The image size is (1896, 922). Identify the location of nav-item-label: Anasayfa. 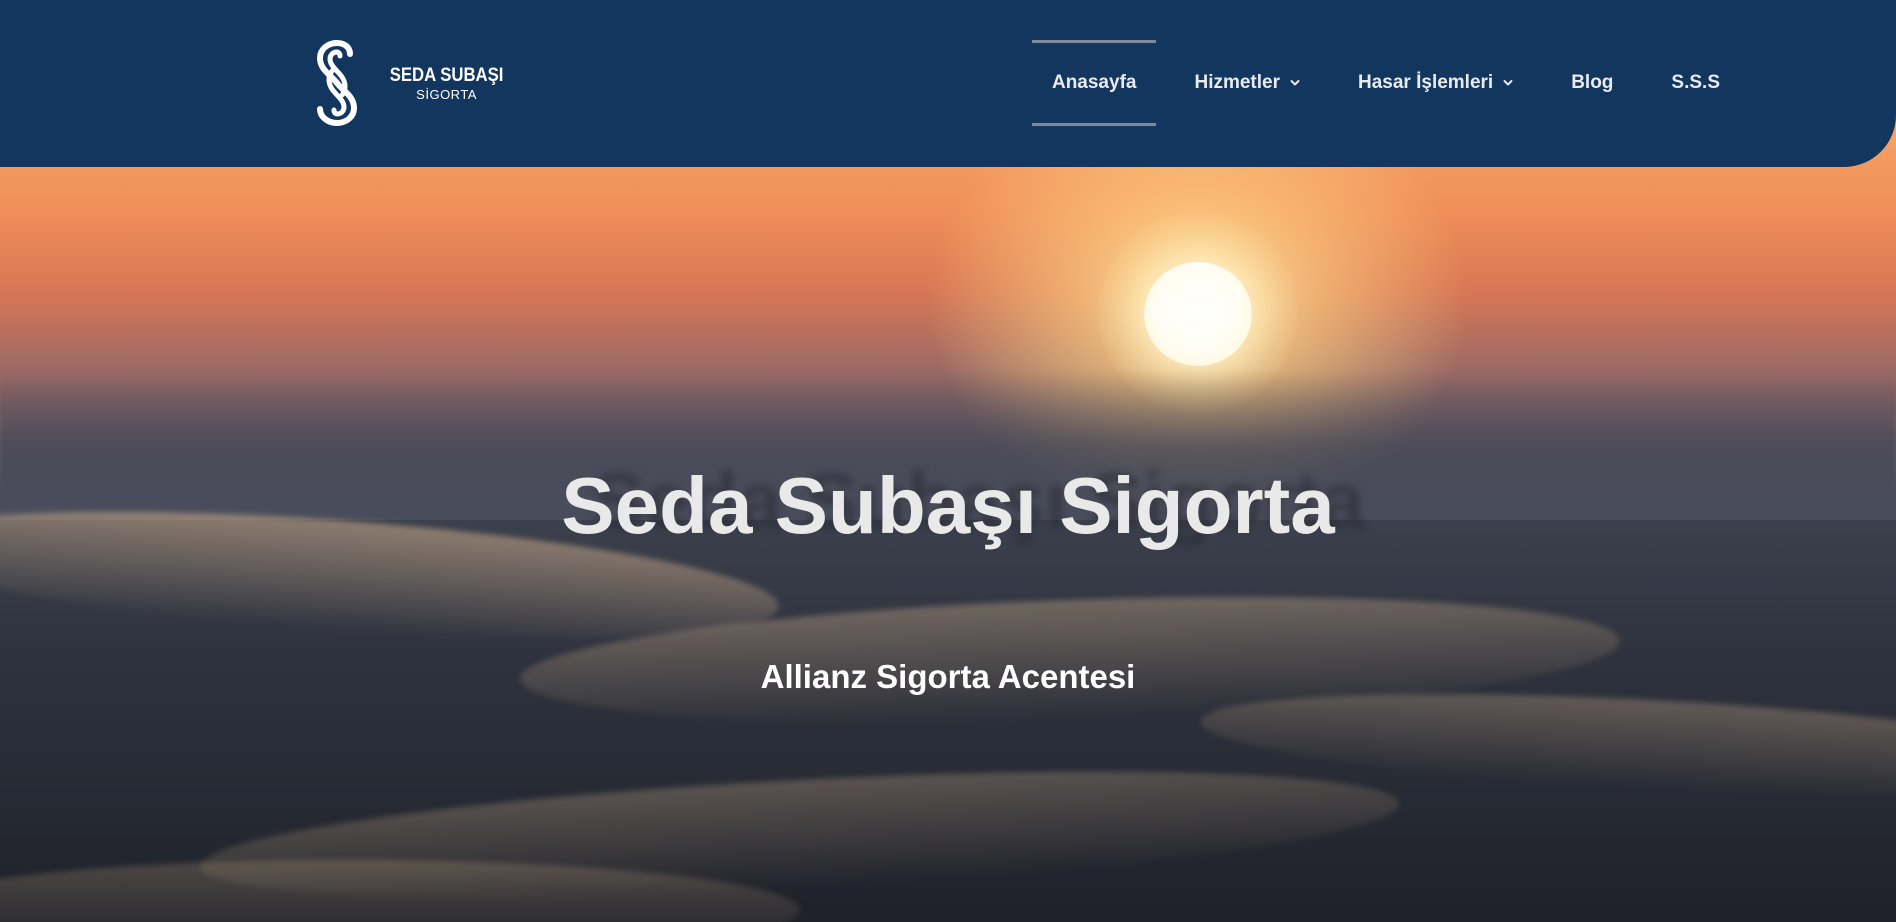
(1094, 82).